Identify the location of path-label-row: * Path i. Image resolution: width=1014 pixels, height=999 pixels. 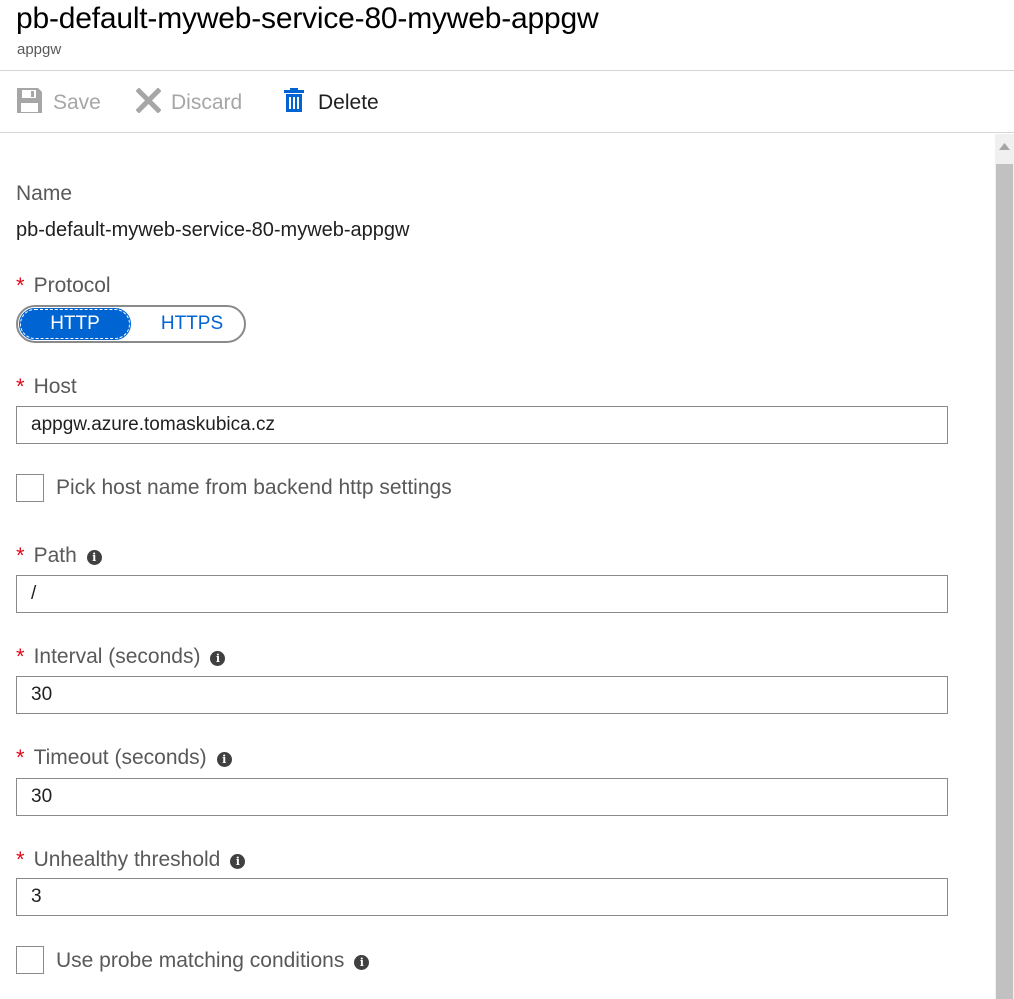
(59, 556).